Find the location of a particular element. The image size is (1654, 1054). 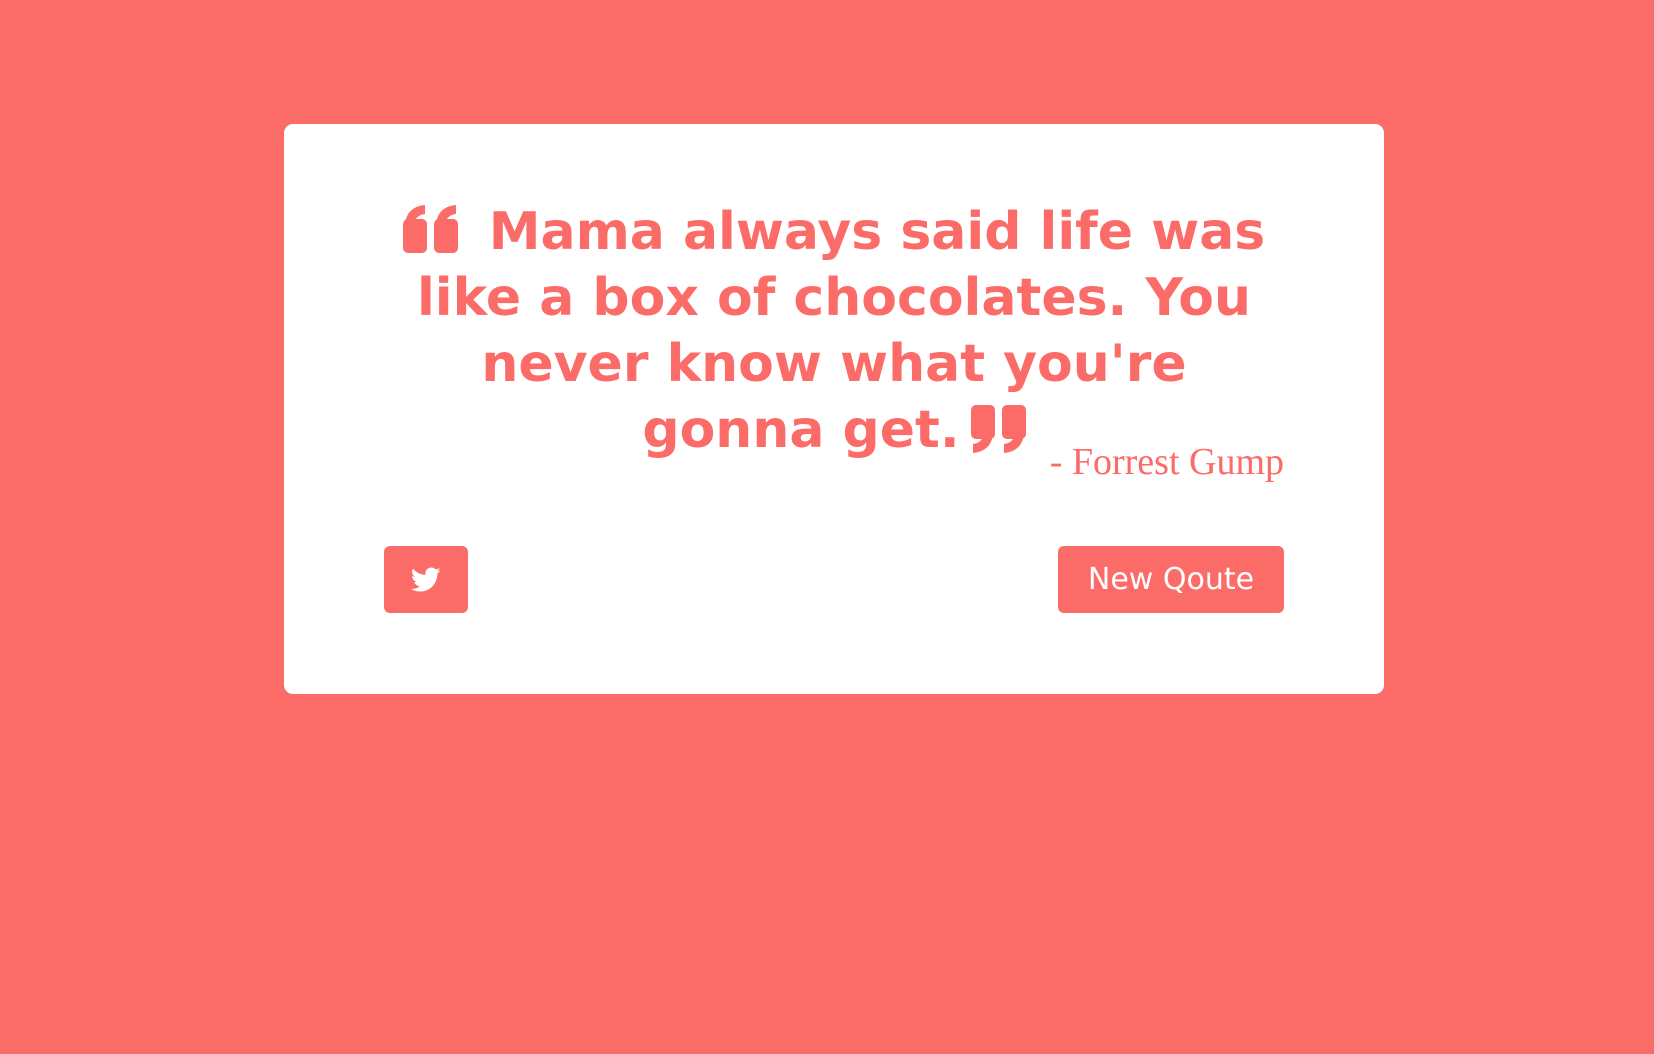

tweet-button is located at coordinates (426, 579).